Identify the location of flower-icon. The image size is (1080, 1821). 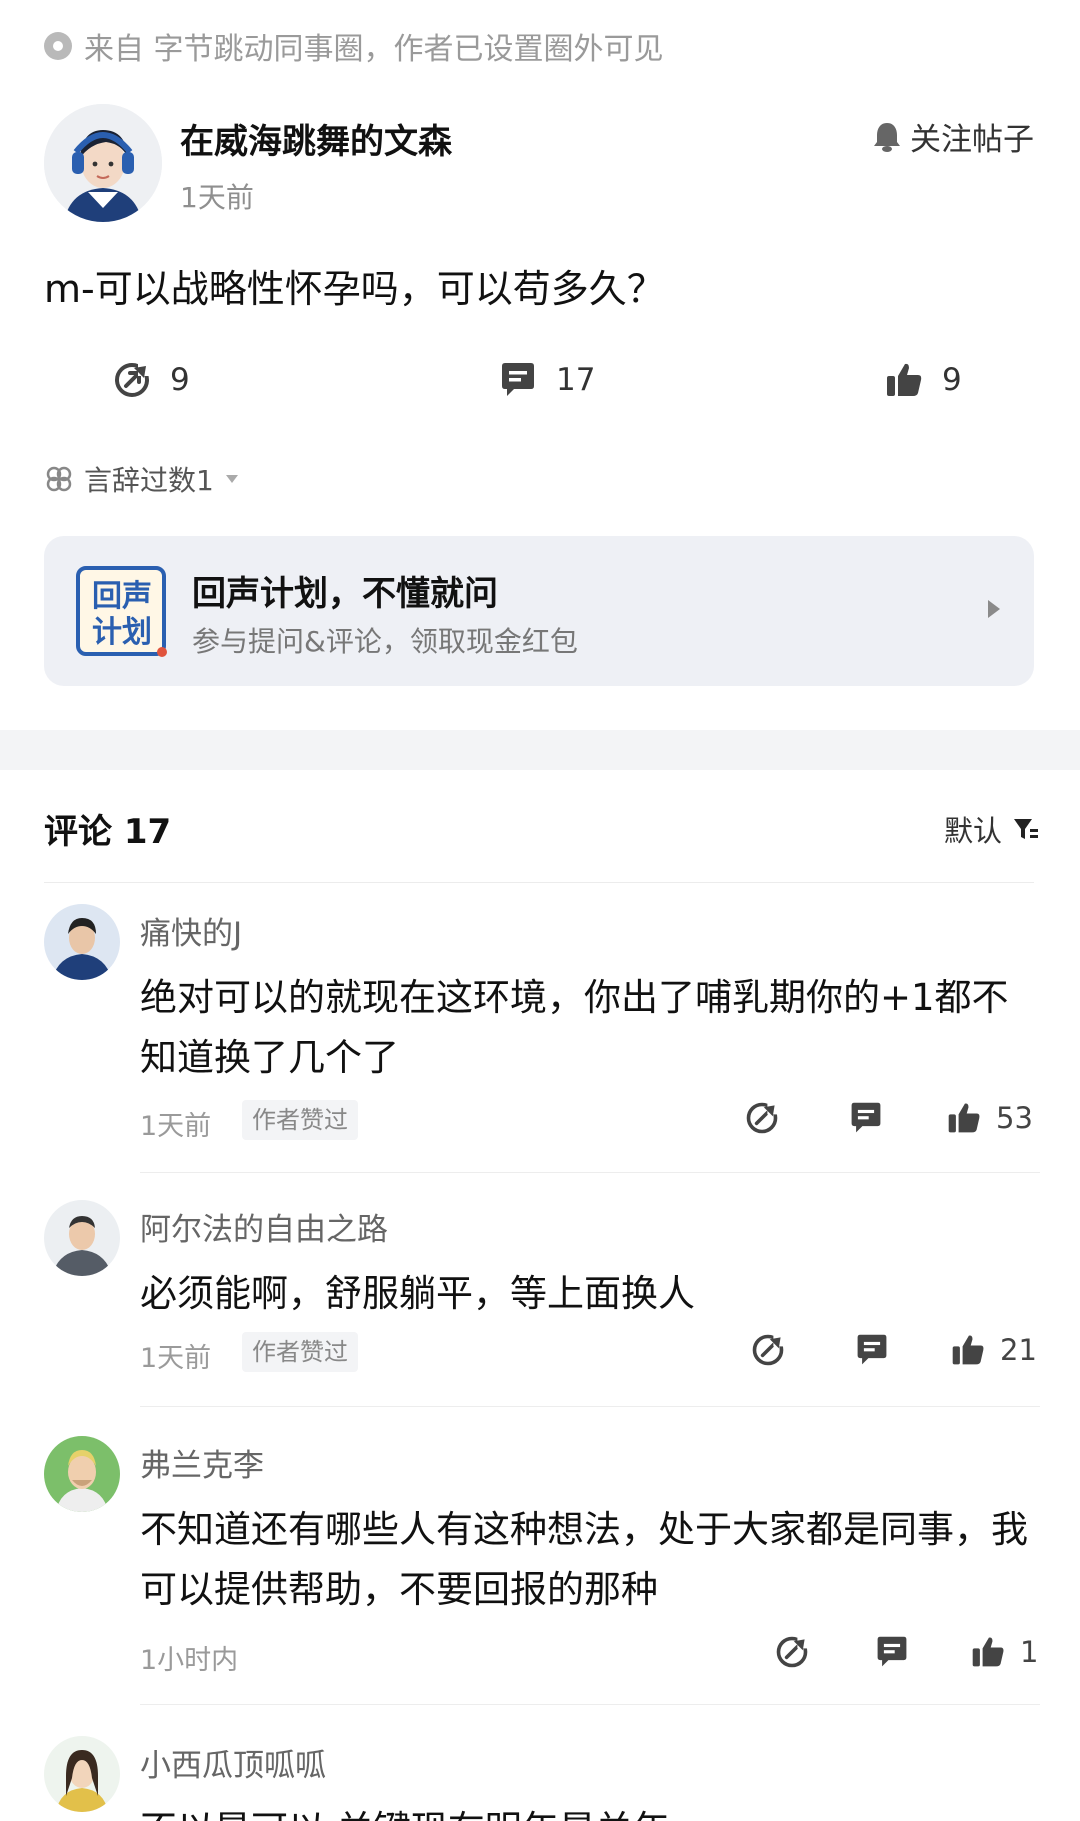
(59, 479).